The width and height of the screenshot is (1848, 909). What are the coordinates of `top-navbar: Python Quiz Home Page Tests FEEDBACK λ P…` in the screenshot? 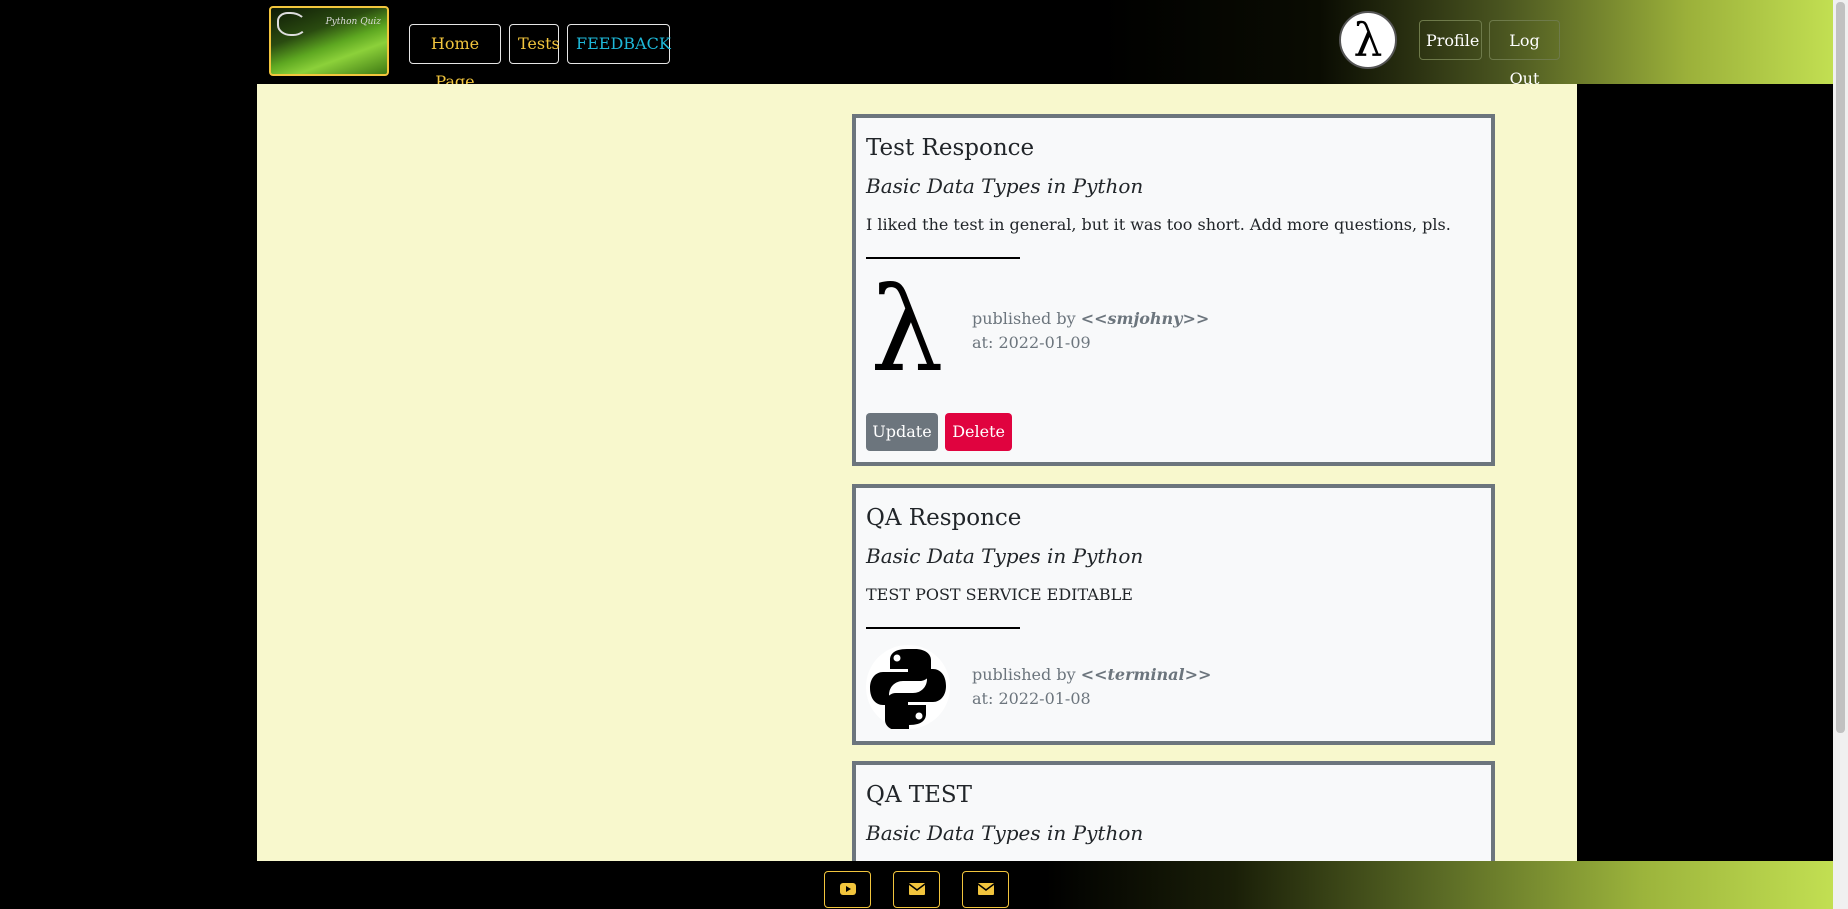 It's located at (916, 45).